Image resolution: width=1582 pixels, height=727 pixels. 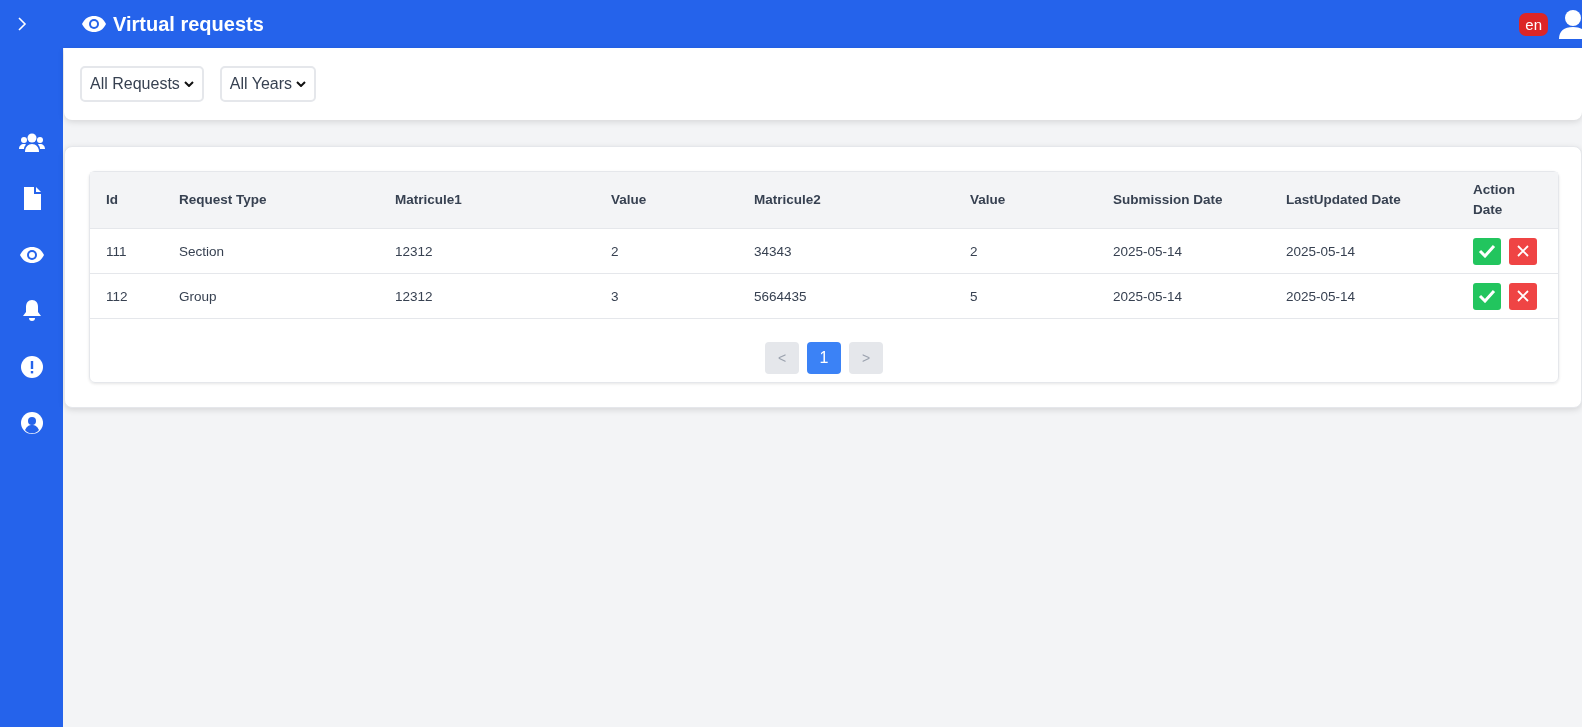 I want to click on user-icon, so click(x=1570, y=24).